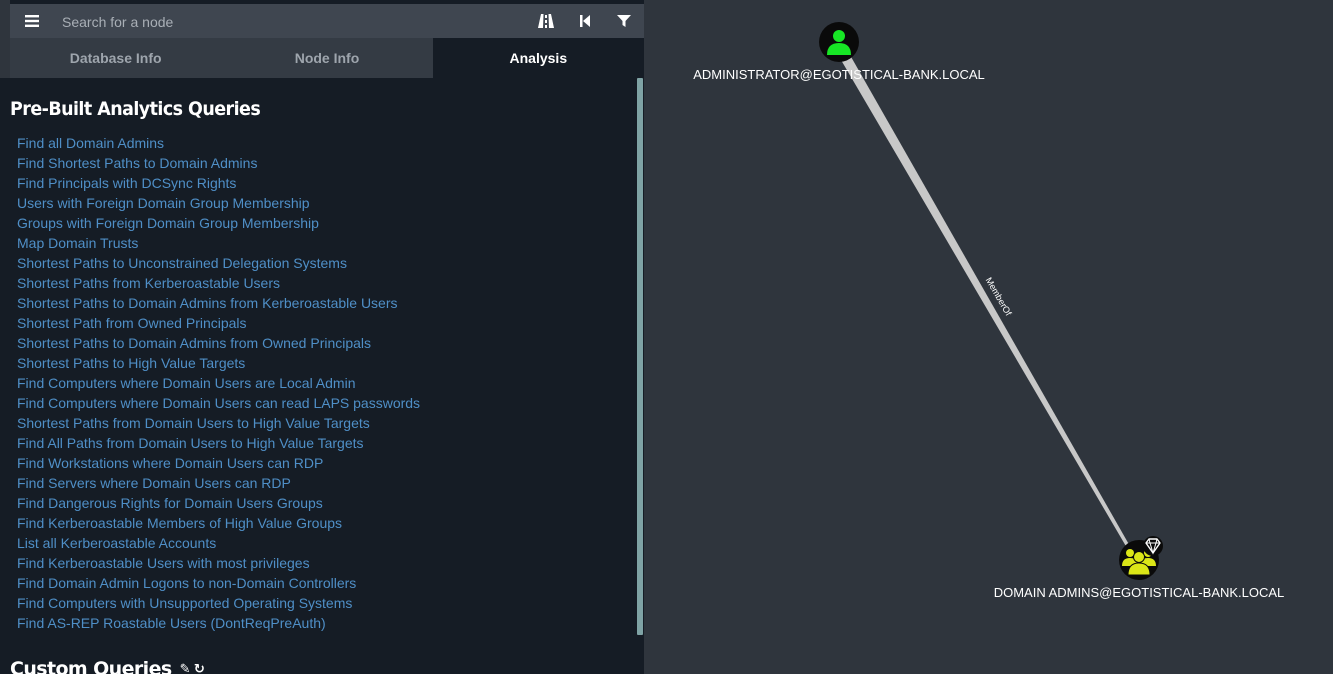 The width and height of the screenshot is (1333, 674). What do you see at coordinates (839, 74) in the screenshot?
I see `node-label-administrator: ADMINISTRATOR@EGOTISTICAL-BANK.LOCAL` at bounding box center [839, 74].